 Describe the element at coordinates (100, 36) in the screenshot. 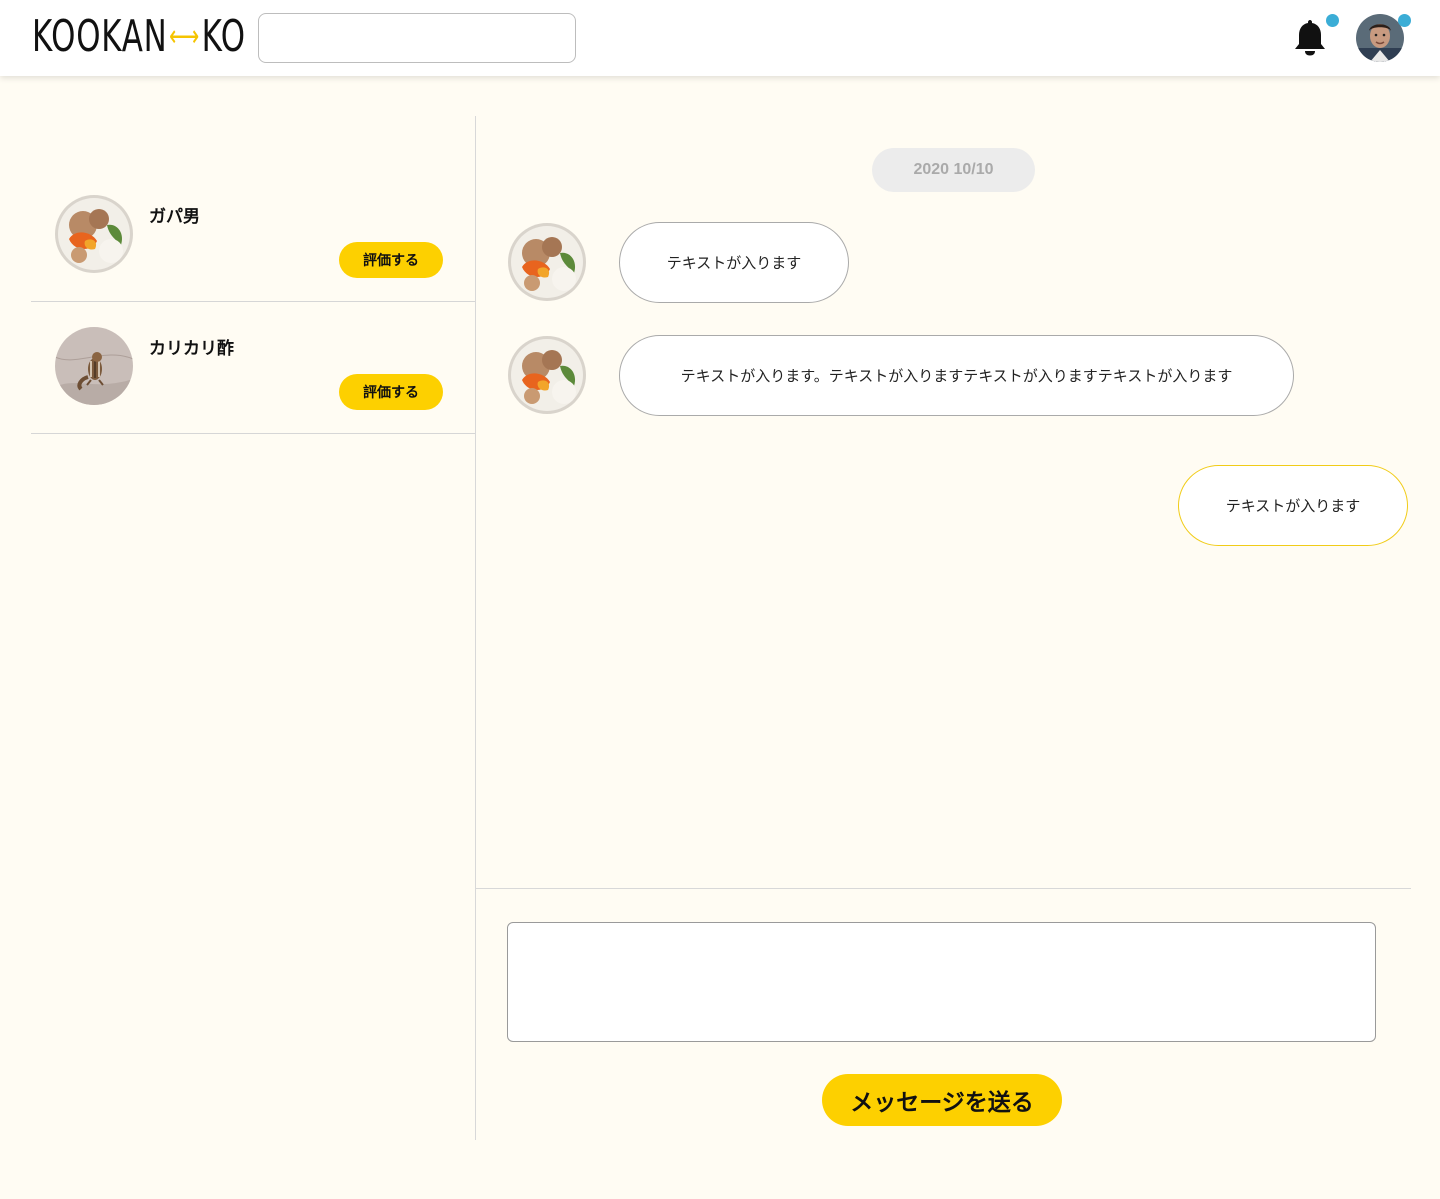

I see `logo-text-left: KOOKAN` at that location.